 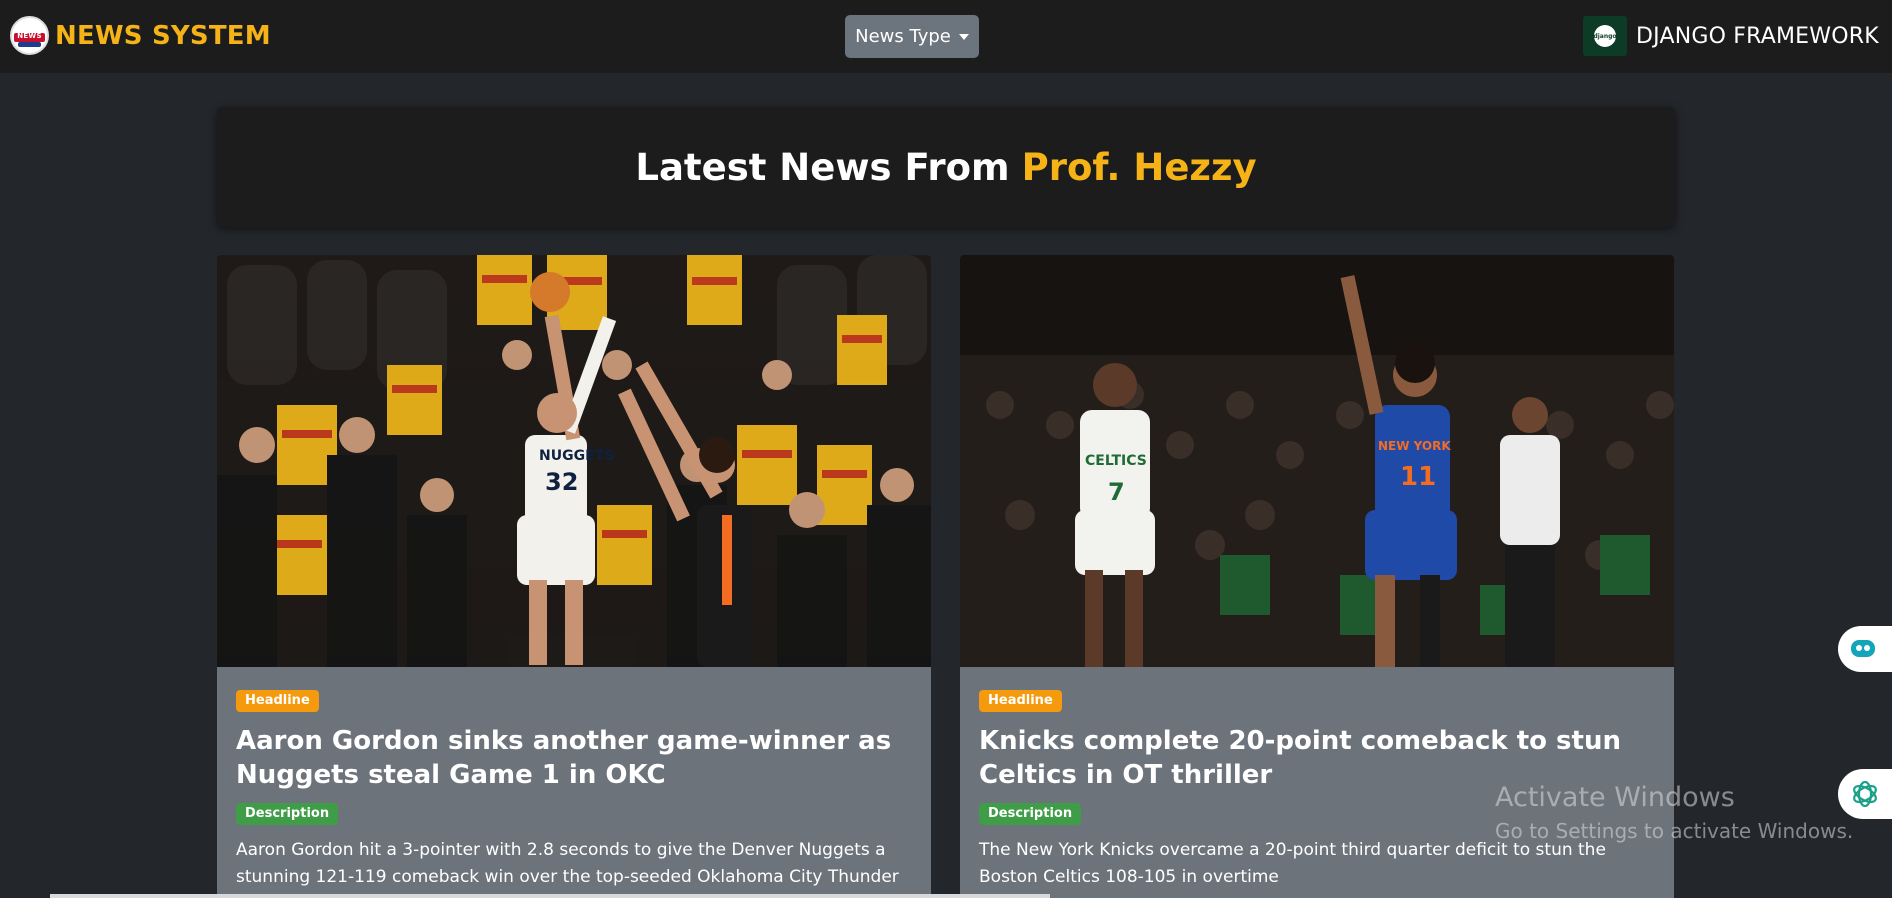 I want to click on knicks-jersey-text: NEW YORK, so click(x=1414, y=446).